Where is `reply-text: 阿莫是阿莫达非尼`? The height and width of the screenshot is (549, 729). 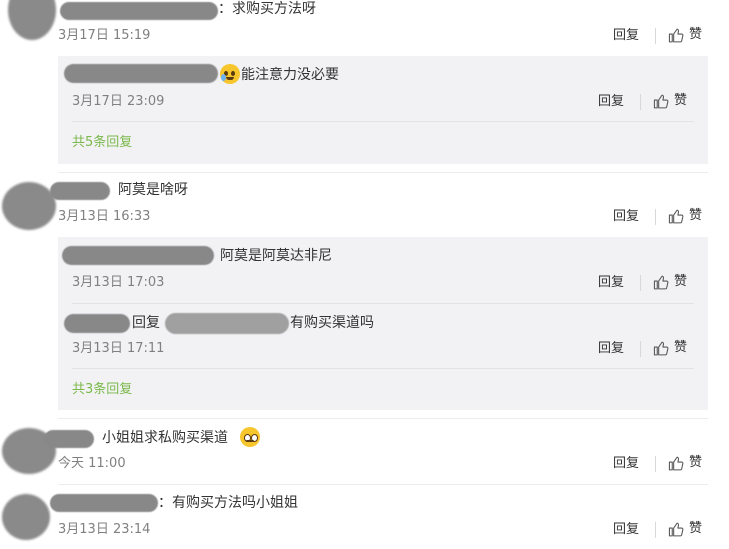 reply-text: 阿莫是阿莫达非尼 is located at coordinates (276, 256).